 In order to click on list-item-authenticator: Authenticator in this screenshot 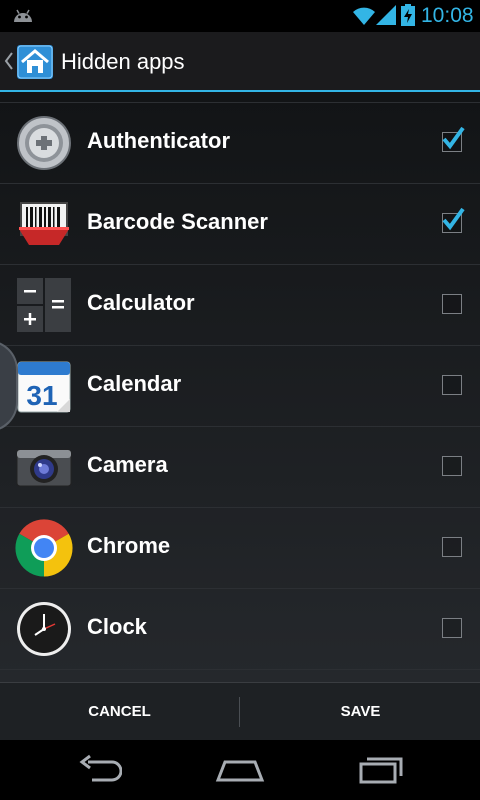, I will do `click(240, 142)`.